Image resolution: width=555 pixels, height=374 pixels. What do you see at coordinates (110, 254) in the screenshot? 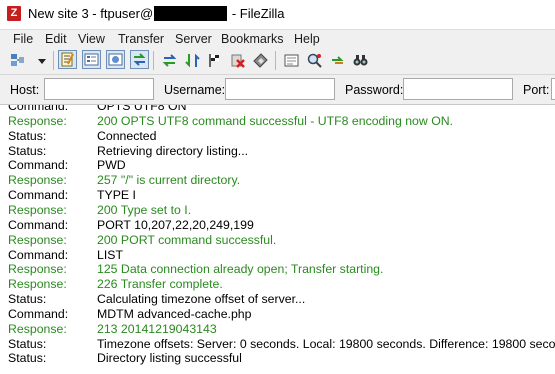
I see `log-message: LIST` at bounding box center [110, 254].